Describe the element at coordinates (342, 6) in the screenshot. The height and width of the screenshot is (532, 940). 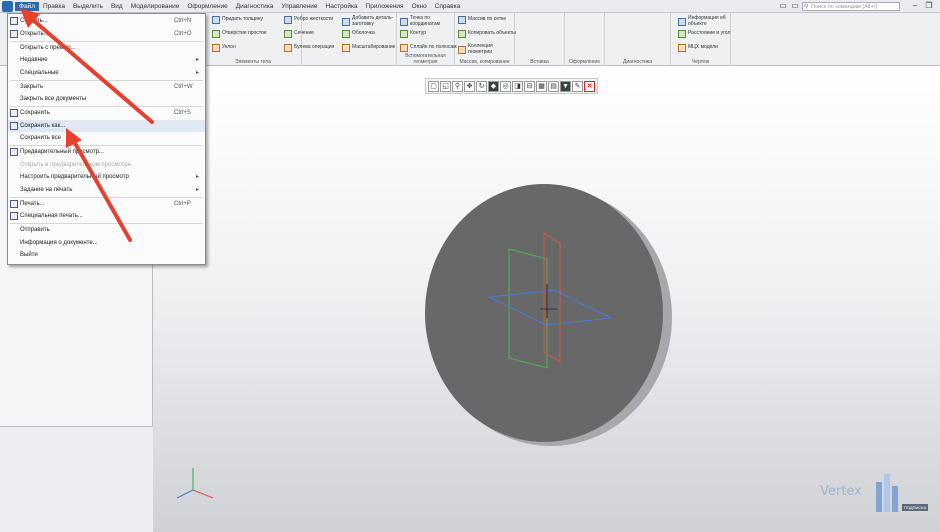
I see `menu-item: Настройка` at that location.